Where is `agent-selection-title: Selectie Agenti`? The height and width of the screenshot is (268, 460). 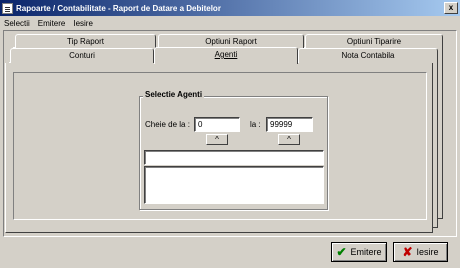
agent-selection-title: Selectie Agenti is located at coordinates (174, 94).